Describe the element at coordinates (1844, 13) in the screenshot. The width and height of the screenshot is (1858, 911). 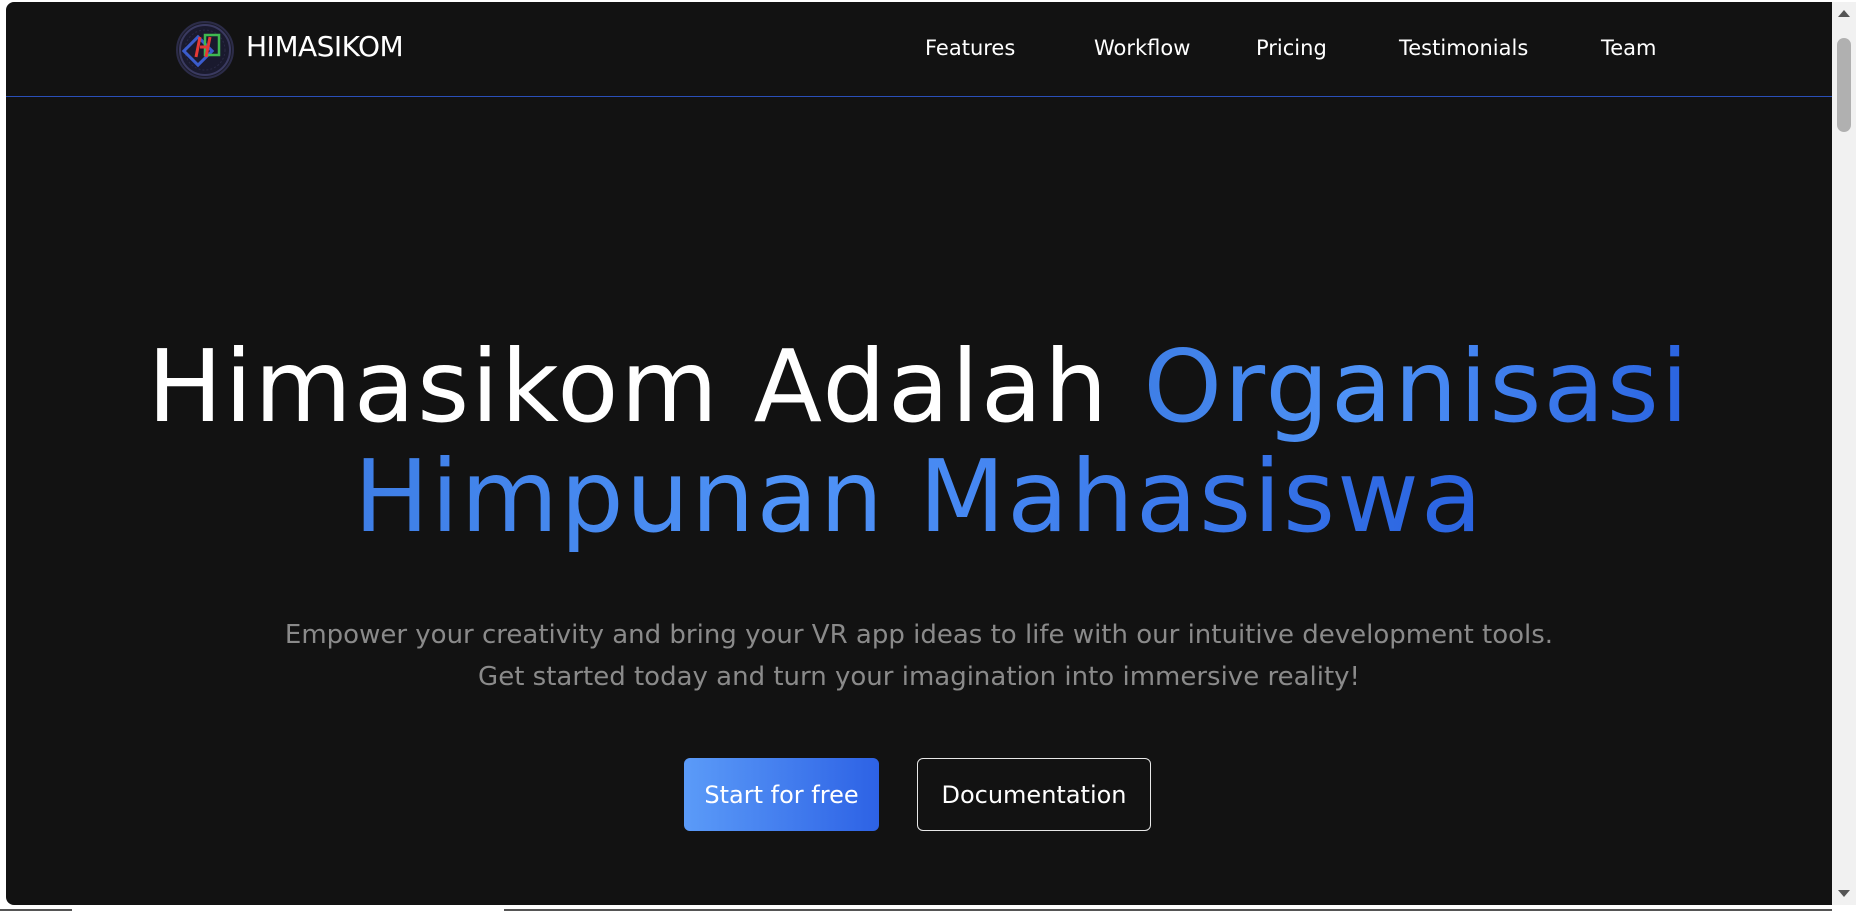
I see `scroll-up-arrow-icon` at that location.